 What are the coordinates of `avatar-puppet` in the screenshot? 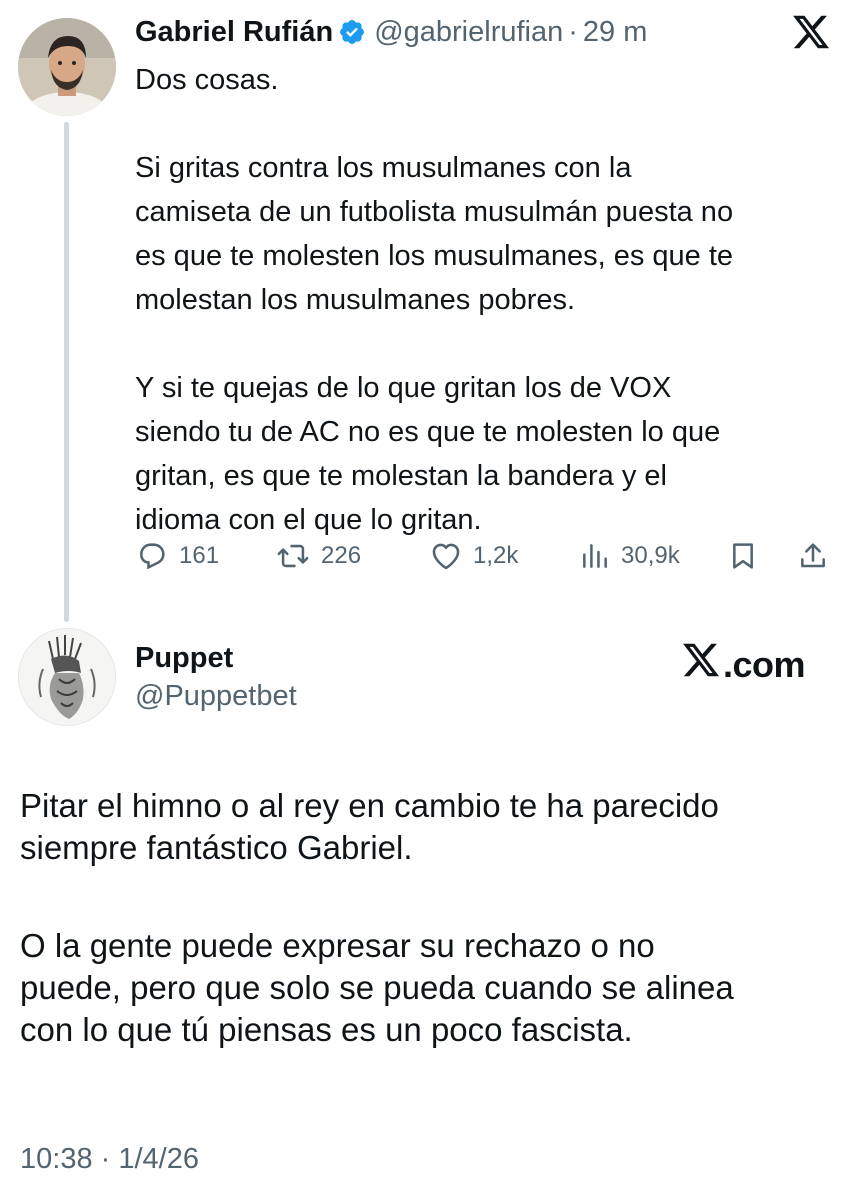 It's located at (67, 677).